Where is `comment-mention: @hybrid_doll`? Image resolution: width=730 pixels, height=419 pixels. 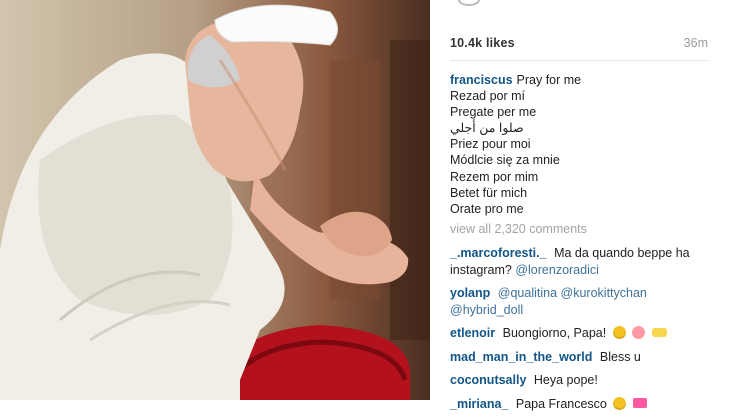 comment-mention: @hybrid_doll is located at coordinates (486, 310).